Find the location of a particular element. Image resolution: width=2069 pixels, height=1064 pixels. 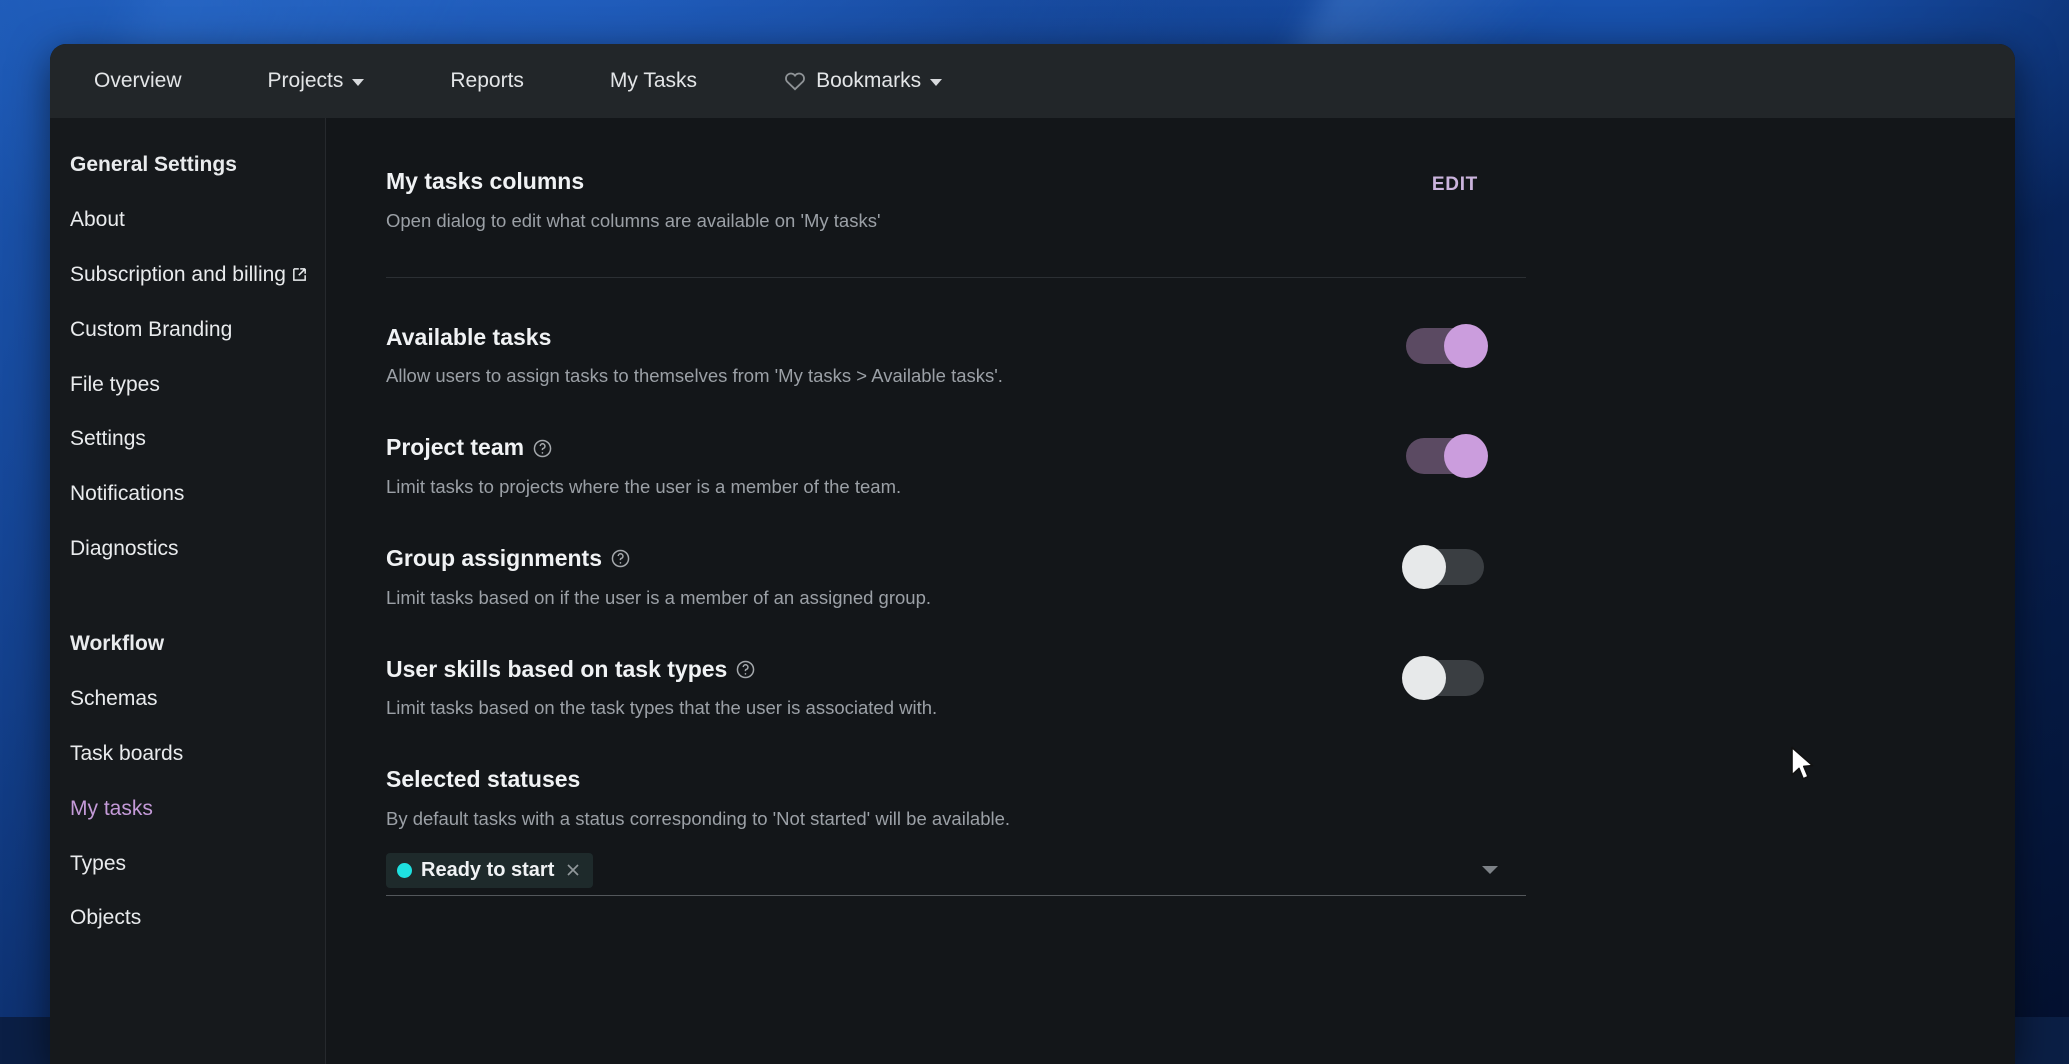

nav-item-overview: Overview is located at coordinates (138, 81).